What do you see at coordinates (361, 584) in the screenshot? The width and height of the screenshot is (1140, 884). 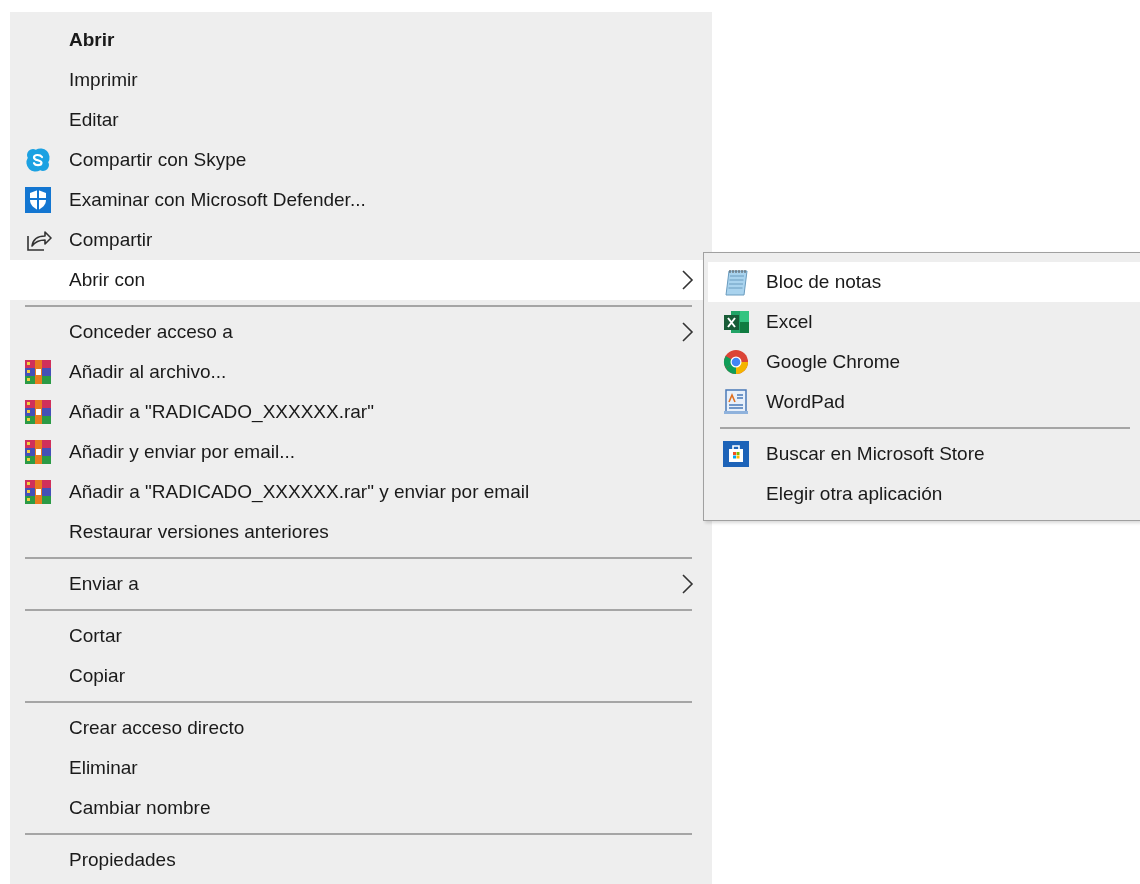 I see `menu-item: Enviar a` at bounding box center [361, 584].